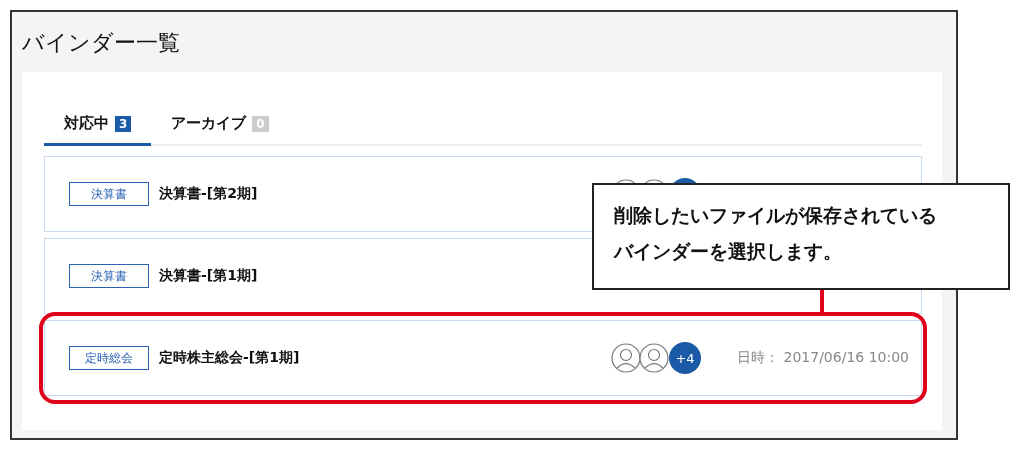 Image resolution: width=1024 pixels, height=450 pixels. What do you see at coordinates (229, 358) in the screenshot?
I see `binder-name: 定時株主総会-[第1期]` at bounding box center [229, 358].